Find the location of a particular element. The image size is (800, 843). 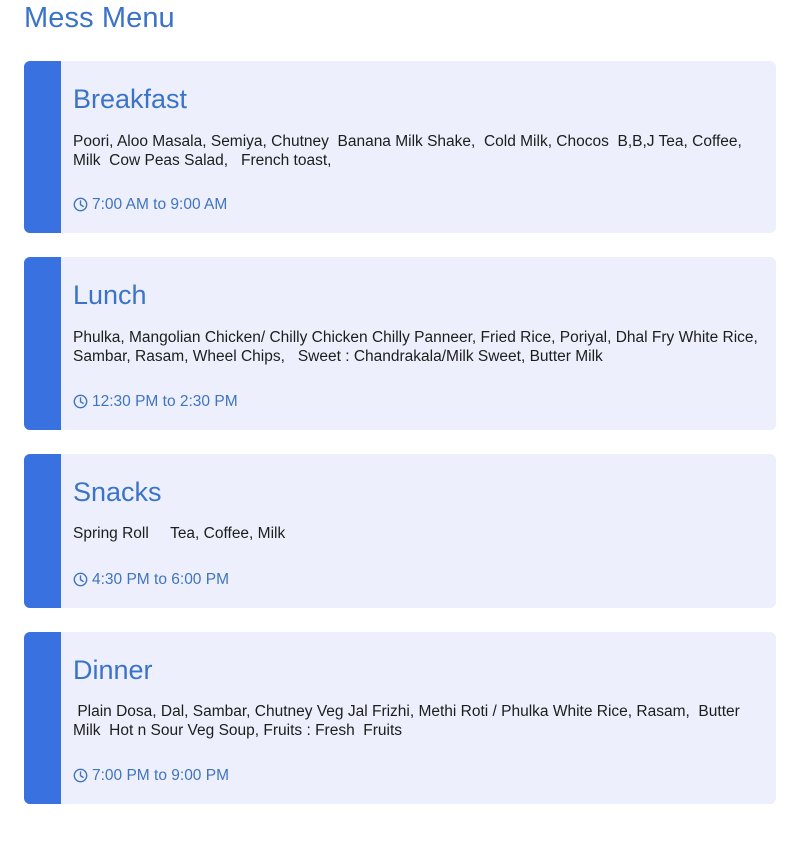

meal-title: Breakfast is located at coordinates (130, 99).